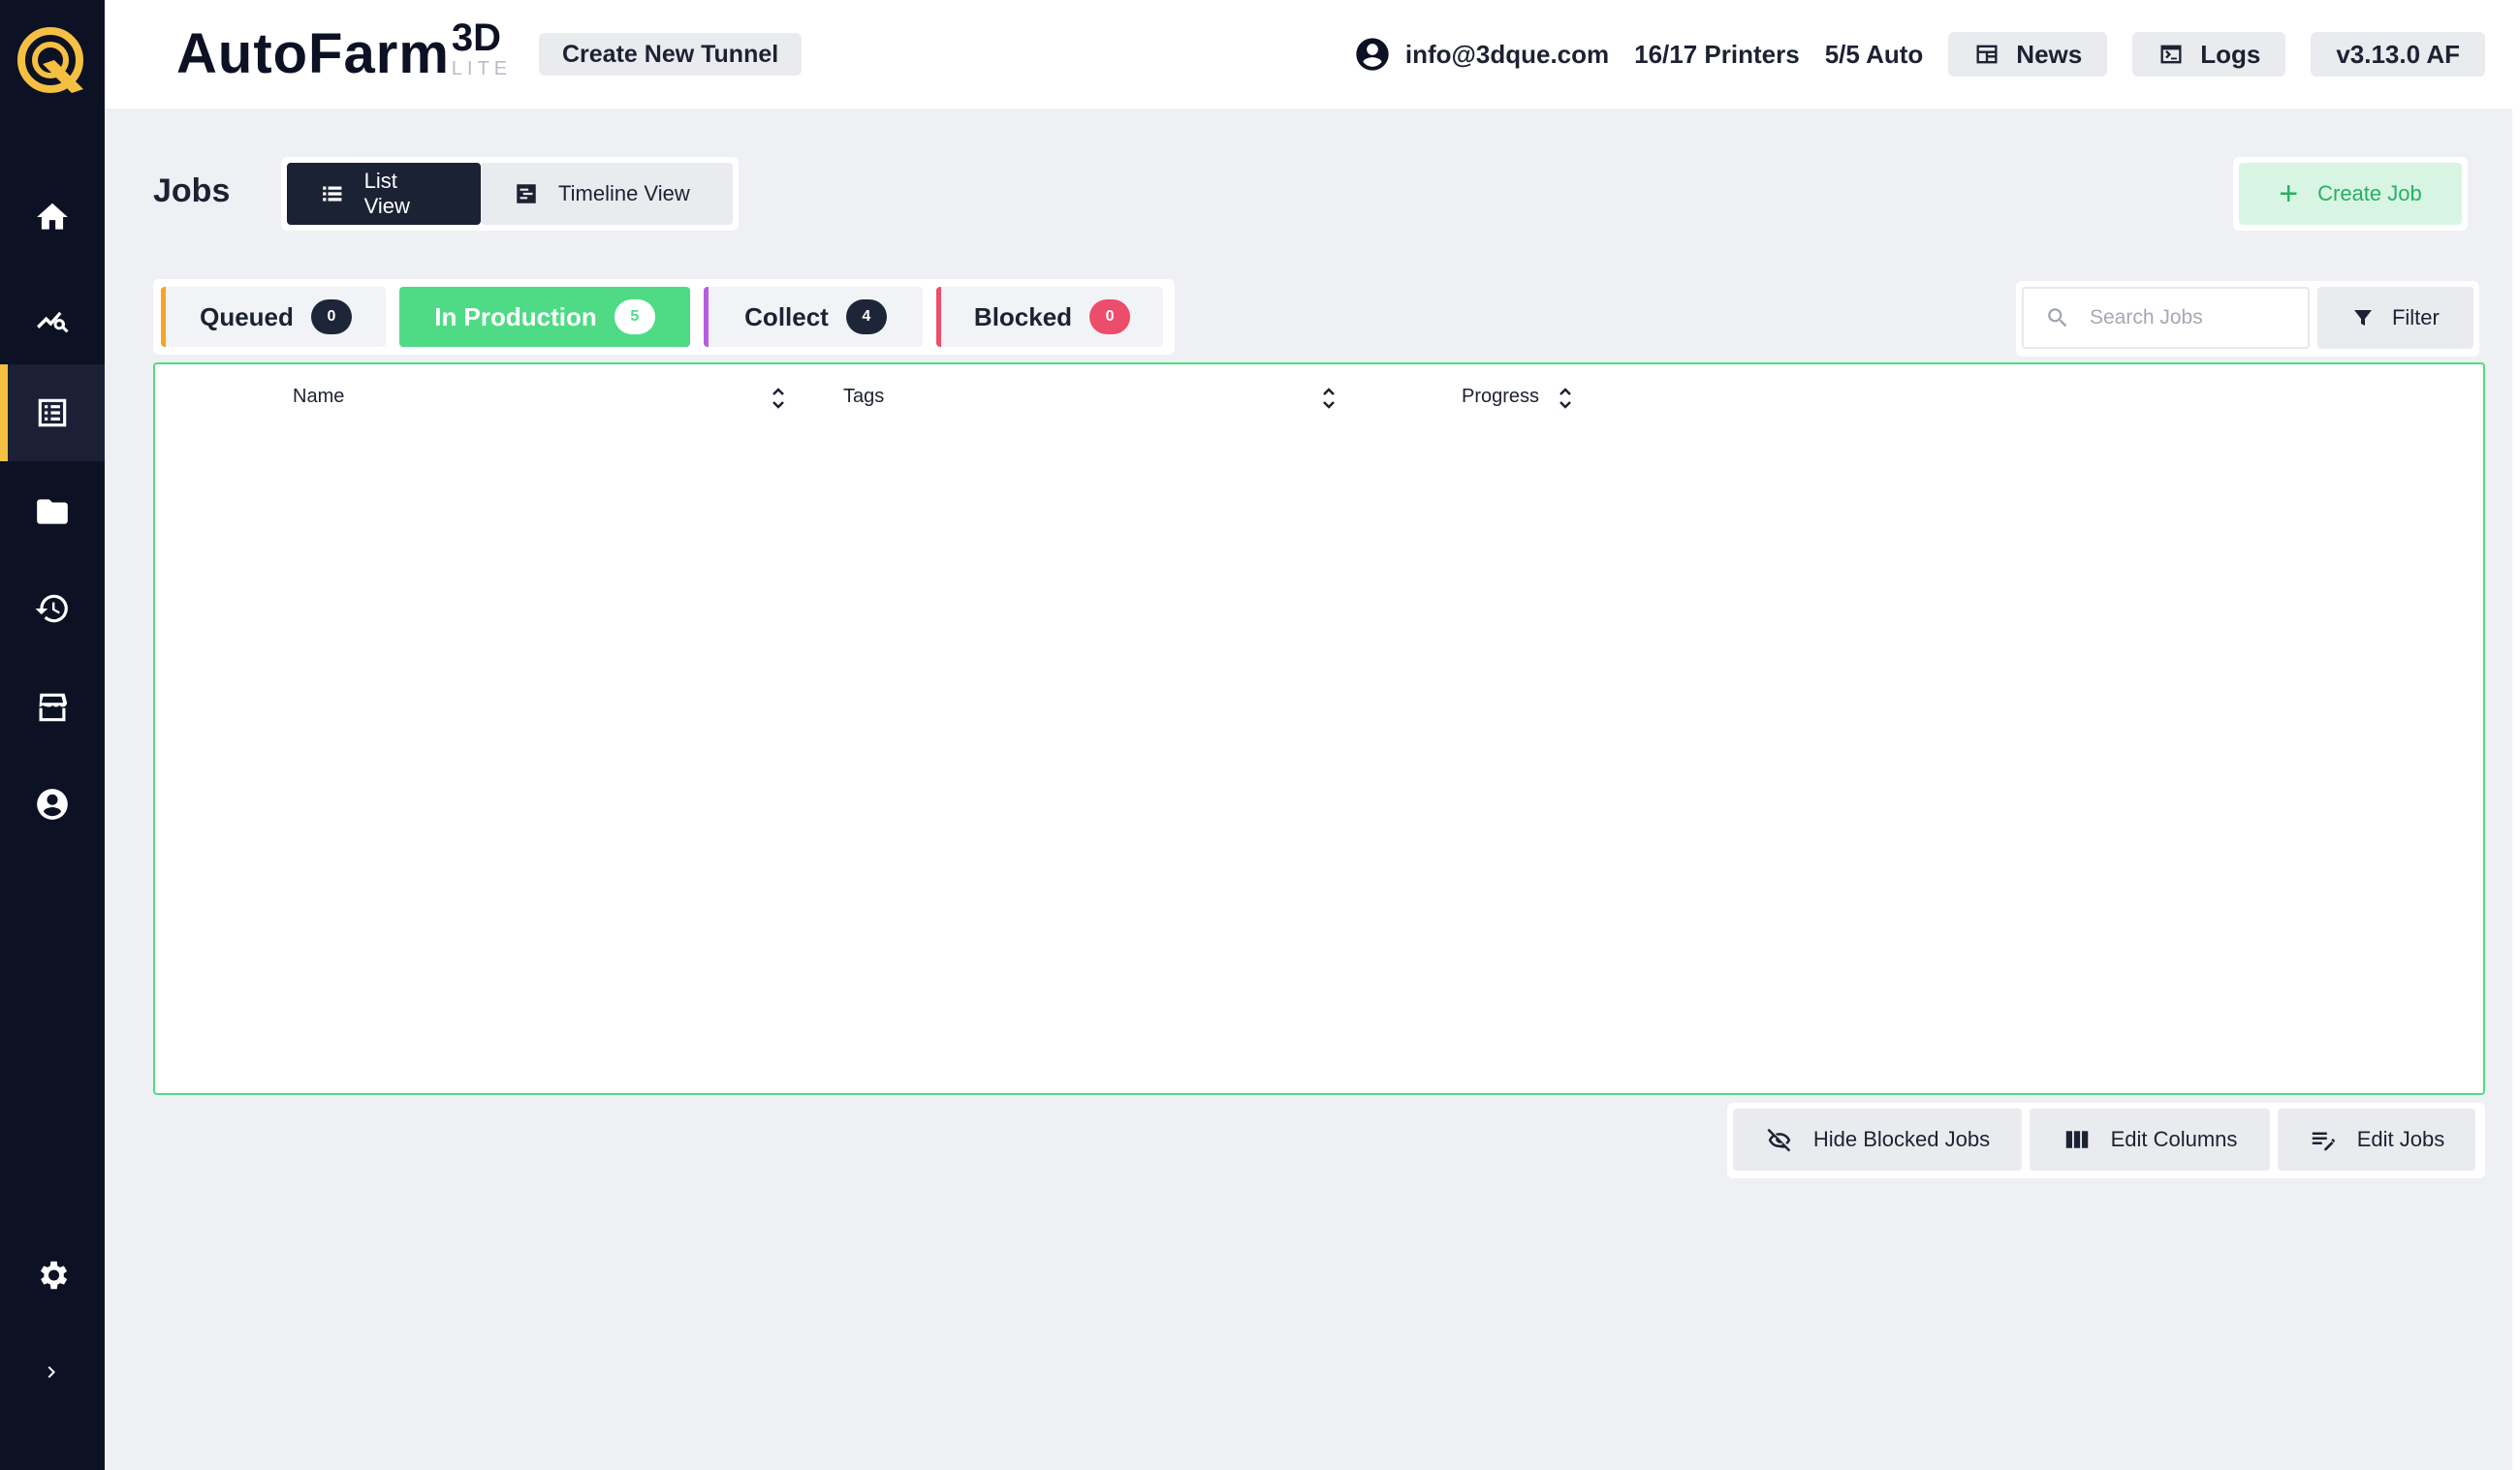 This screenshot has width=2520, height=1470. I want to click on timeline-view-button: Timeline View, so click(607, 194).